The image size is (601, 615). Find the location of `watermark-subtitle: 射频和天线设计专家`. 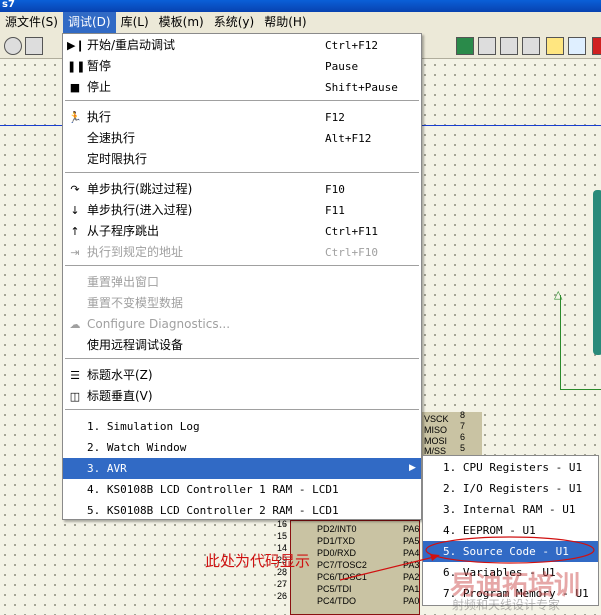

watermark-subtitle: 射频和天线设计专家 is located at coordinates (506, 605).